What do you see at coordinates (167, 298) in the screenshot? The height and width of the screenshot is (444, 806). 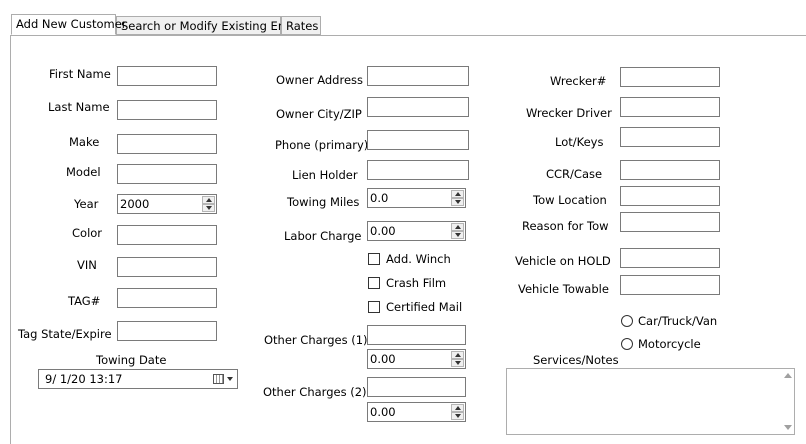 I see `tag-input` at bounding box center [167, 298].